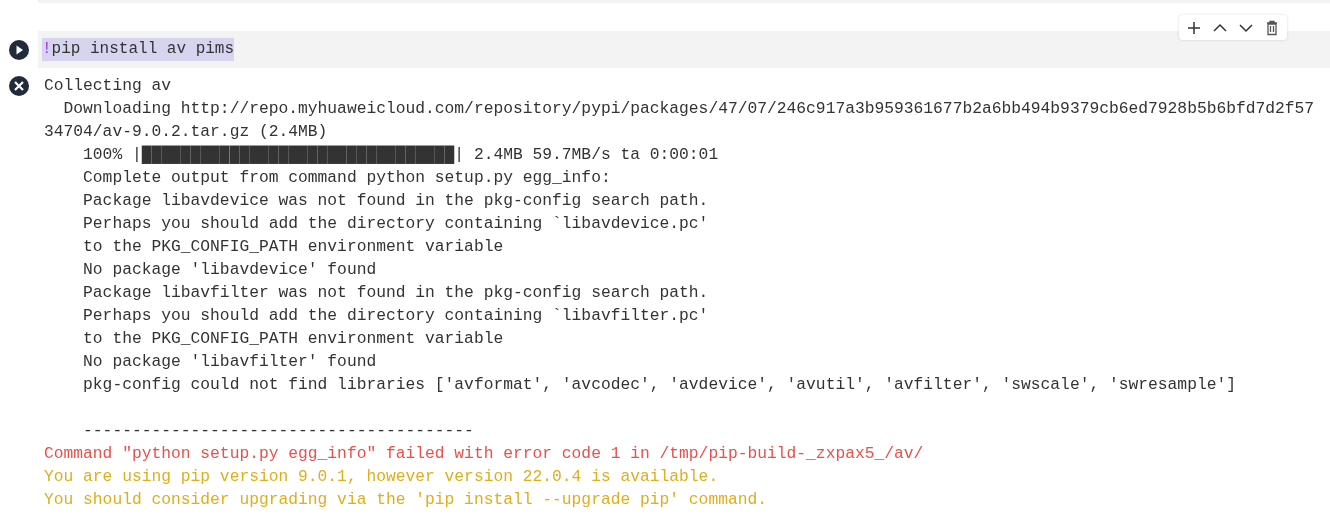 This screenshot has height=521, width=1330. What do you see at coordinates (396, 201) in the screenshot?
I see `output-line: Package libavdevice was not found in the pkg-config search path.` at bounding box center [396, 201].